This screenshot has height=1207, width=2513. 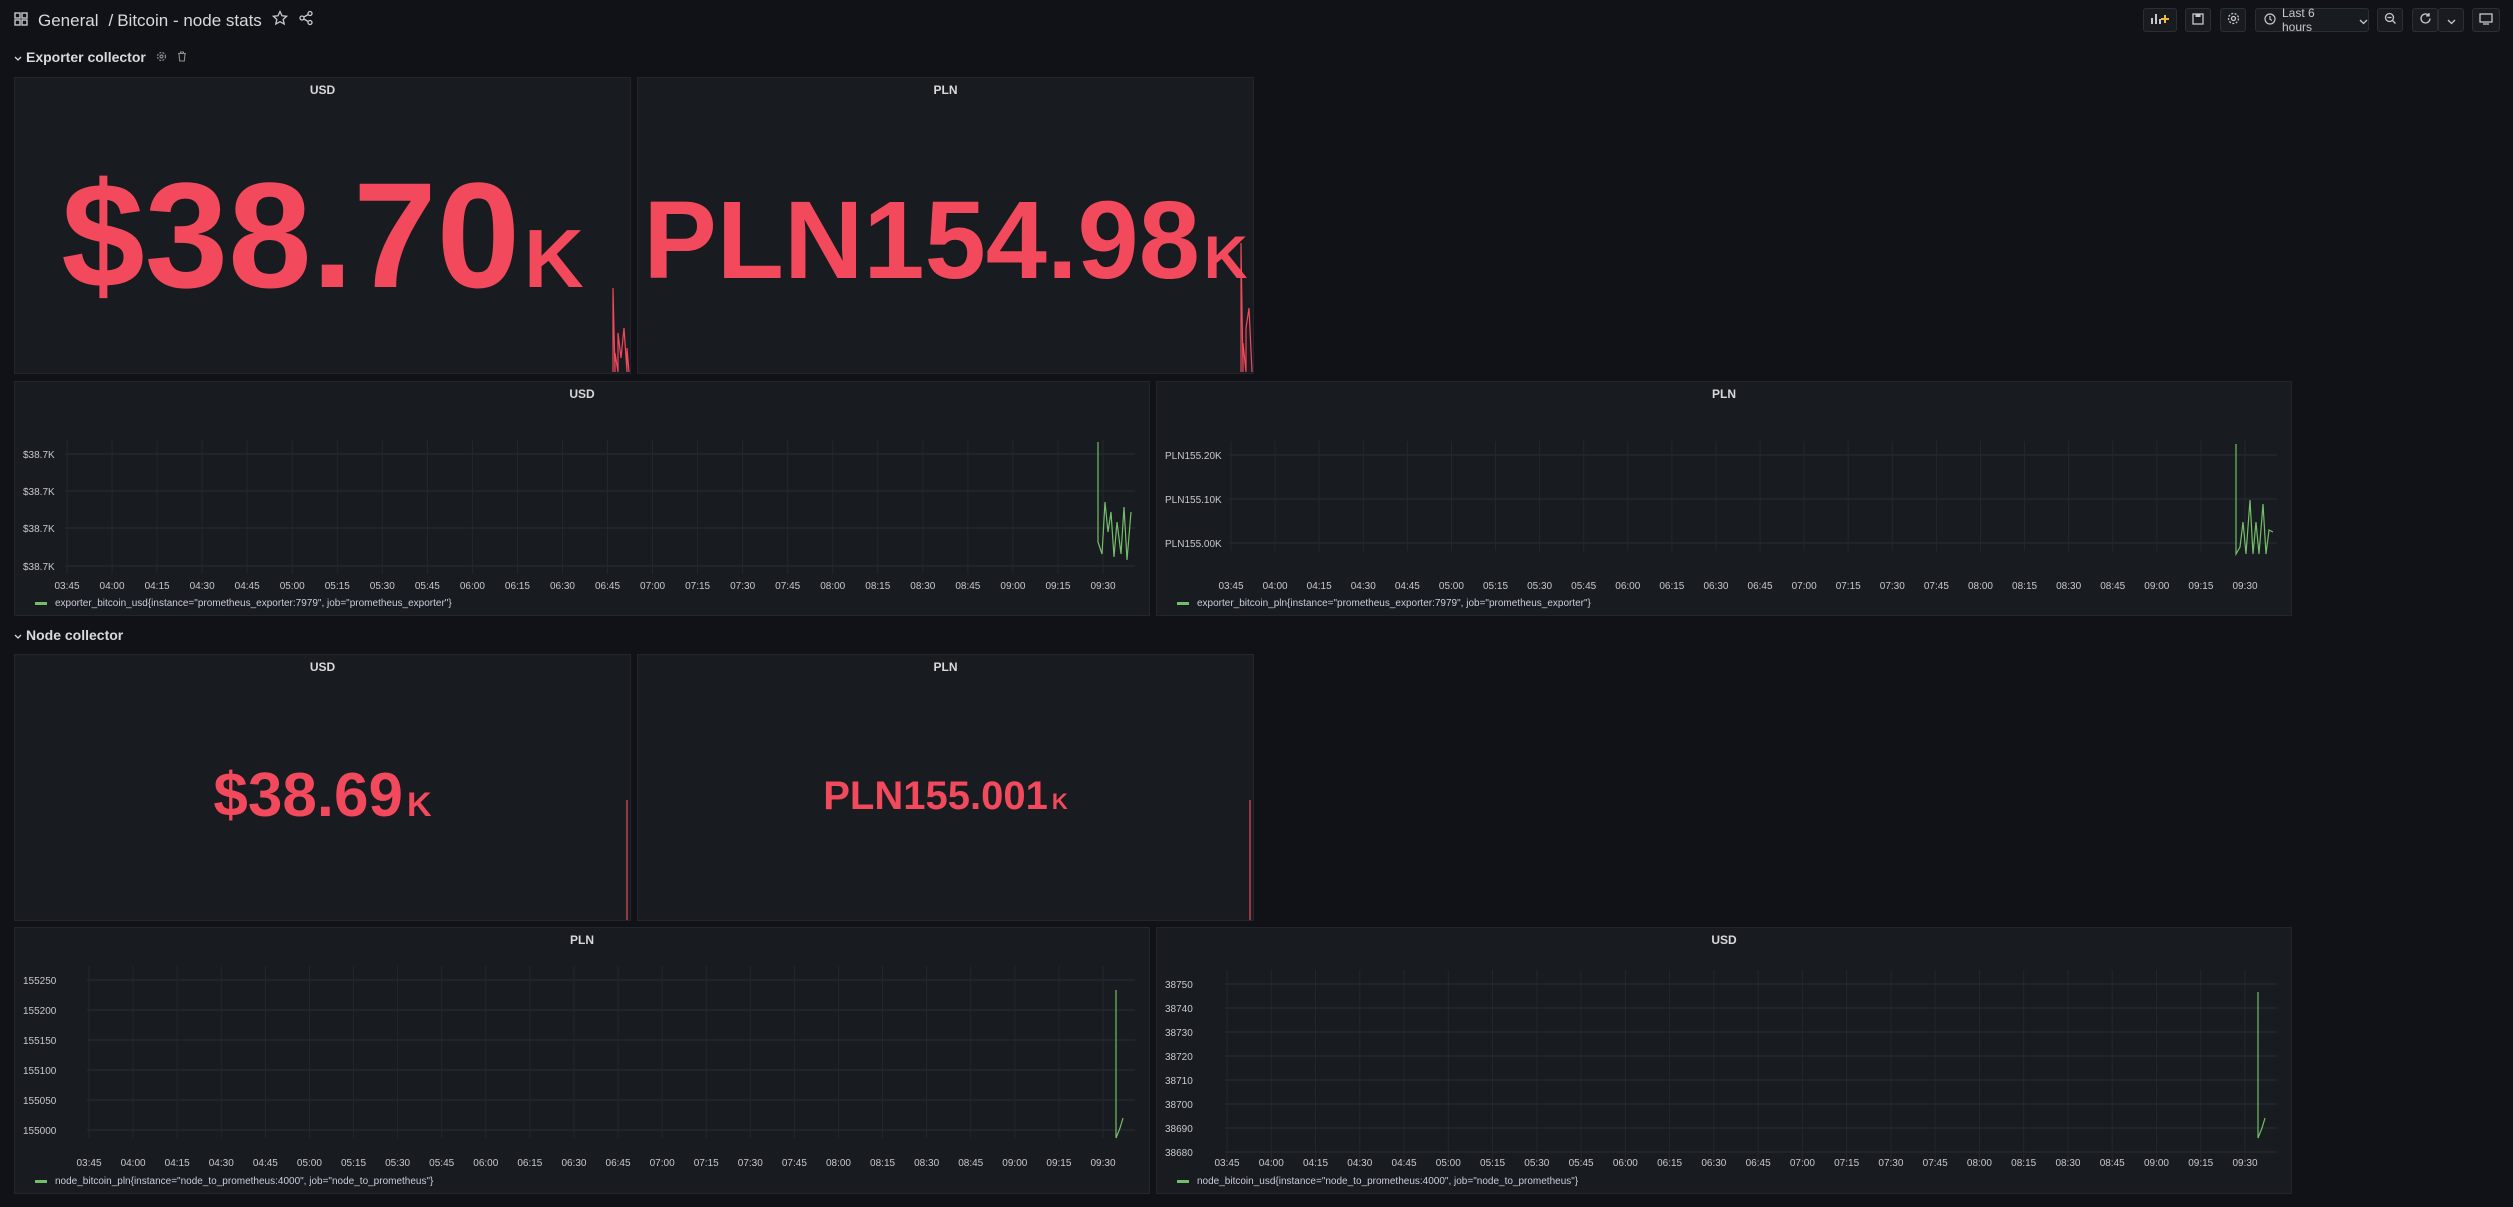 What do you see at coordinates (945, 787) in the screenshot?
I see `stat-panel-node-pln: PLN PLN155.001 K` at bounding box center [945, 787].